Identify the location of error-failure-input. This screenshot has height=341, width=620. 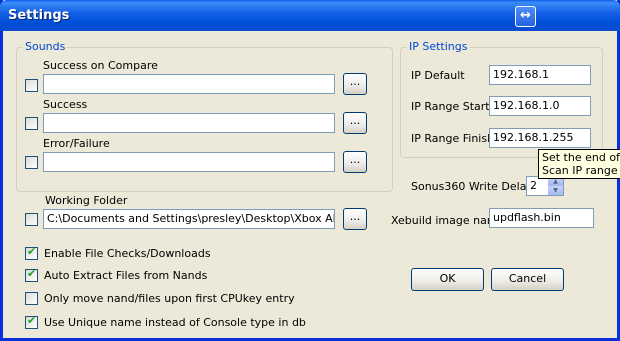
(189, 162).